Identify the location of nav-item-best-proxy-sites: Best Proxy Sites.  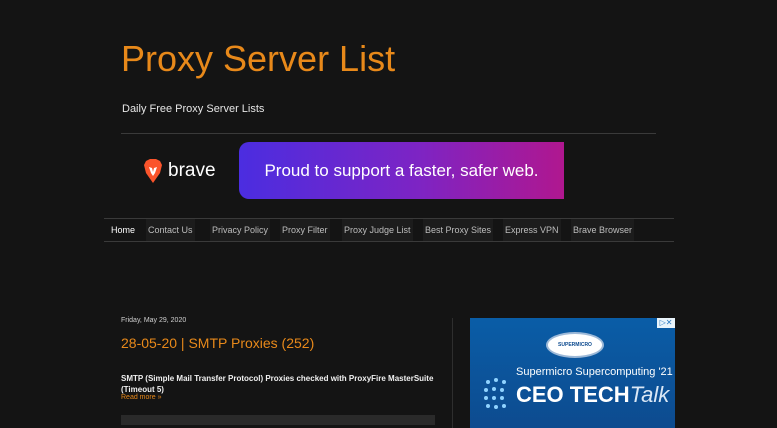
(458, 230).